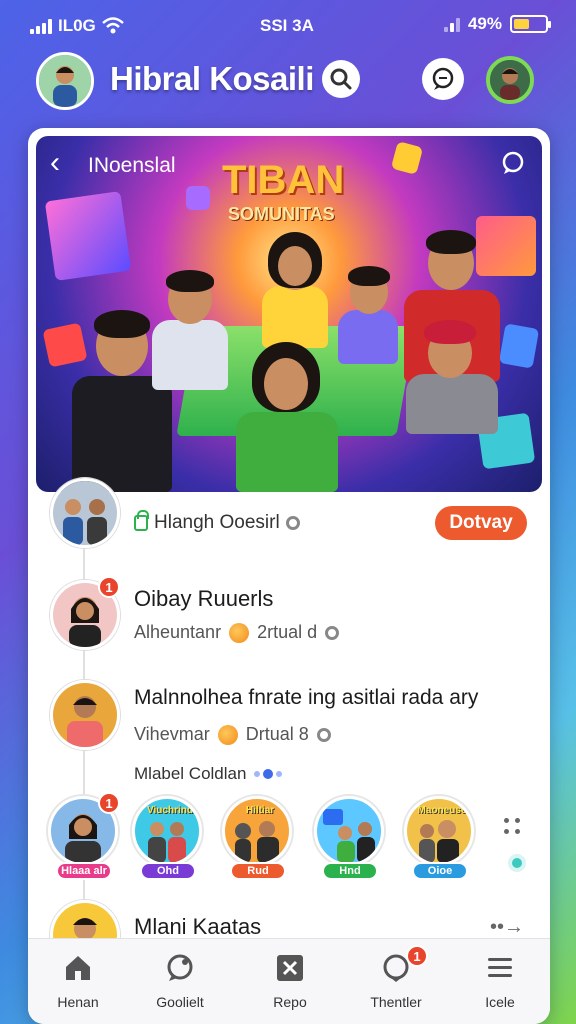  I want to click on row-title: Hlangh Ooesirl, so click(217, 522).